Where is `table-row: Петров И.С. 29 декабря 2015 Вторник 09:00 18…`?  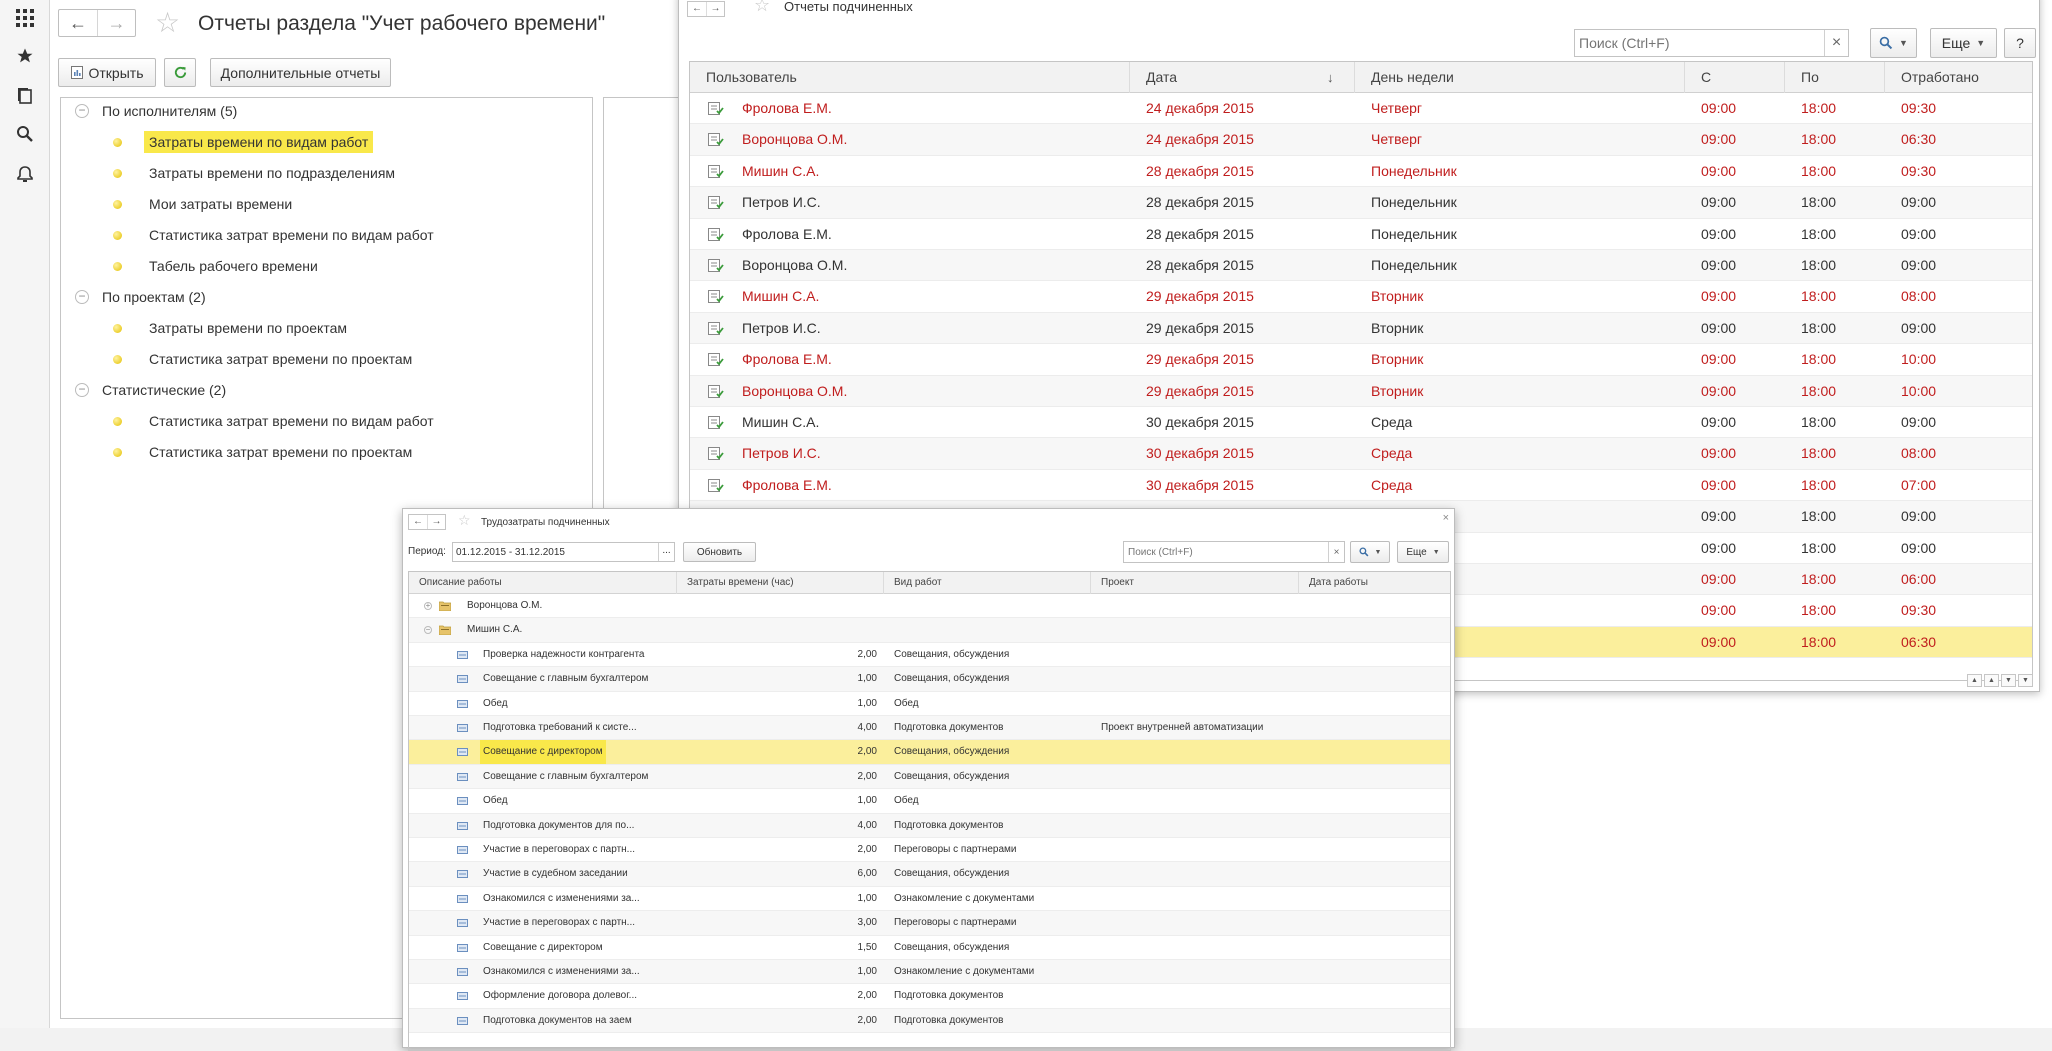 table-row: Петров И.С. 29 декабря 2015 Вторник 09:00 18… is located at coordinates (1361, 328).